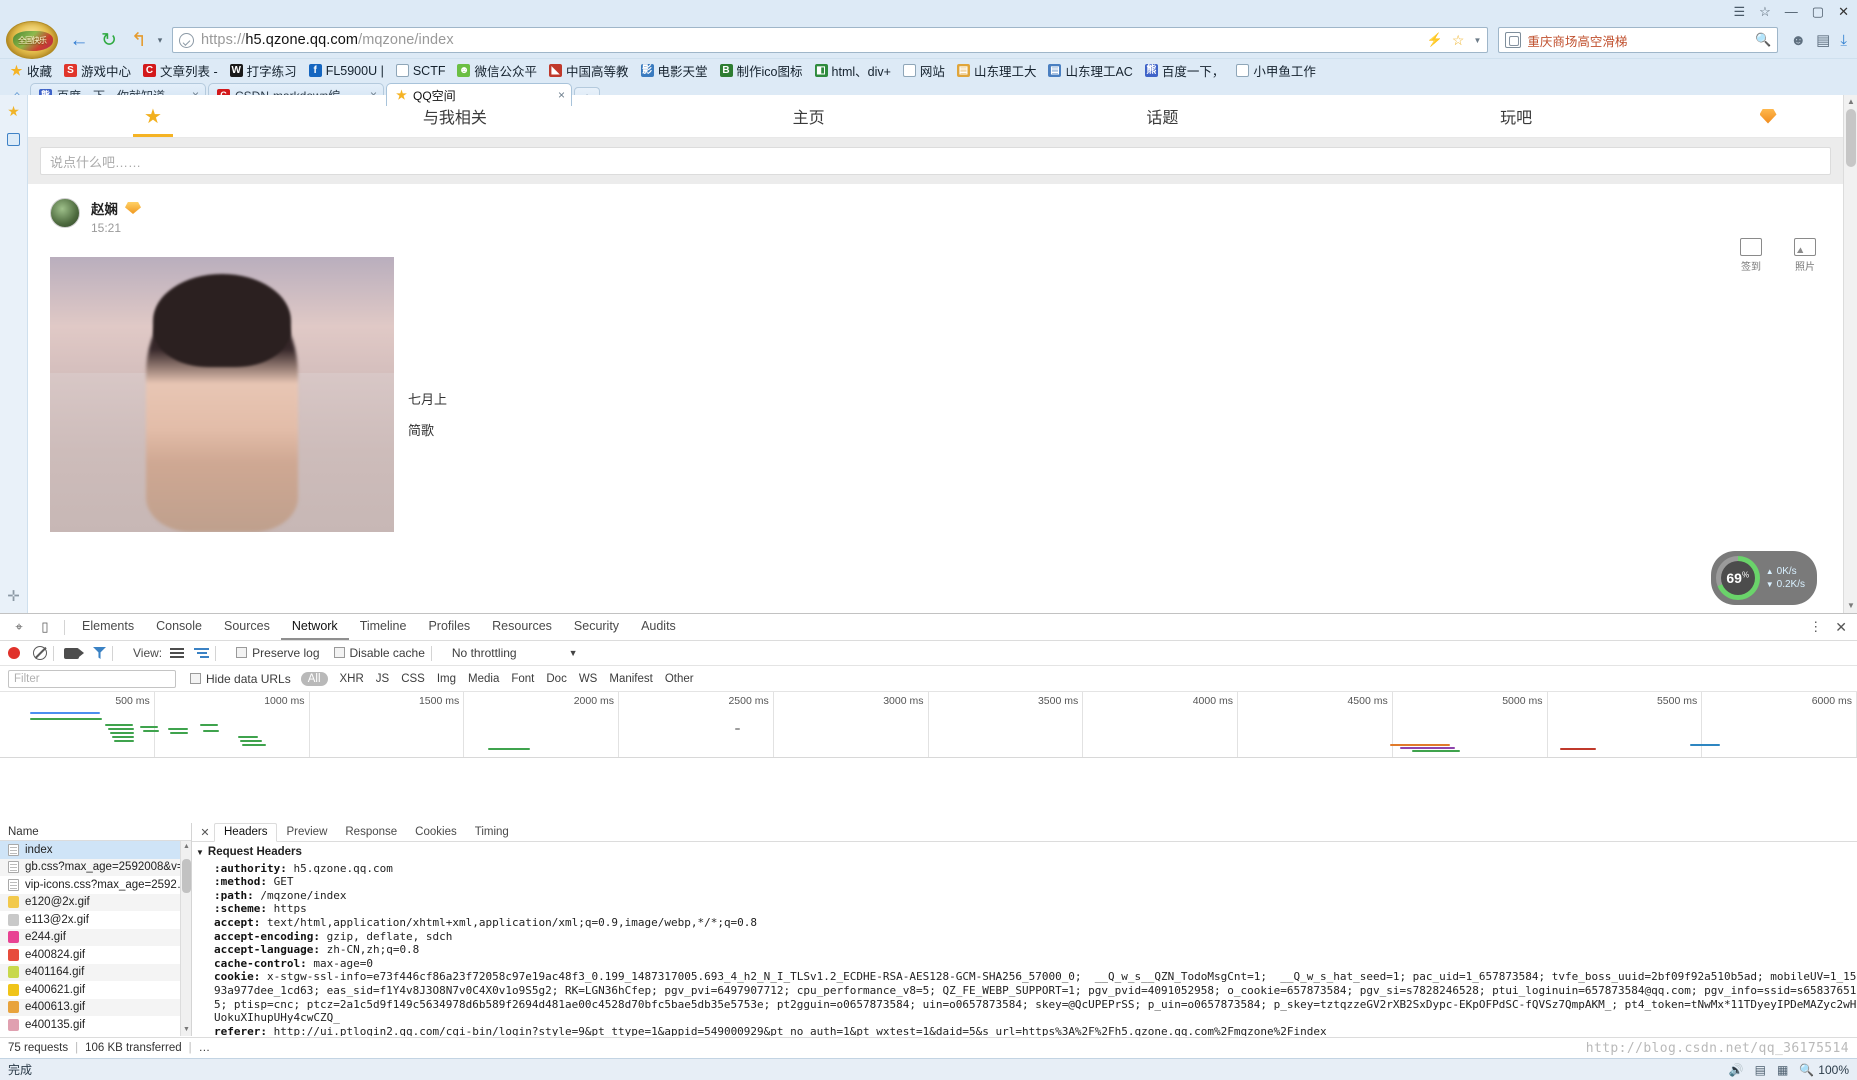 The width and height of the screenshot is (1857, 1080). I want to click on request-row: e244.gif, so click(95, 937).